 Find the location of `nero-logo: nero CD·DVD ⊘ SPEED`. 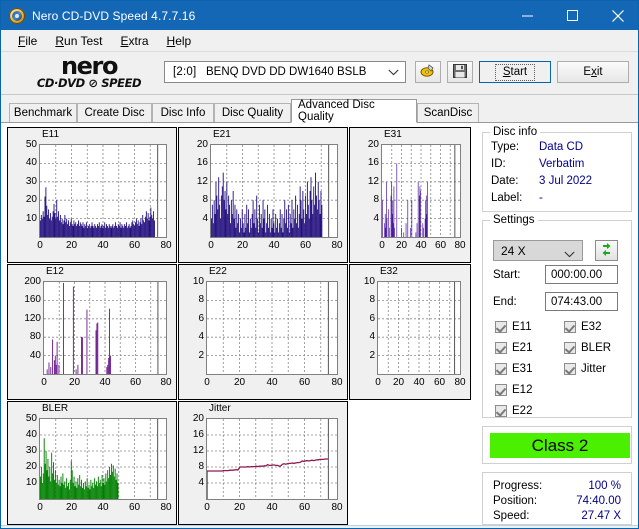

nero-logo: nero CD·DVD ⊘ SPEED is located at coordinates (89, 72).